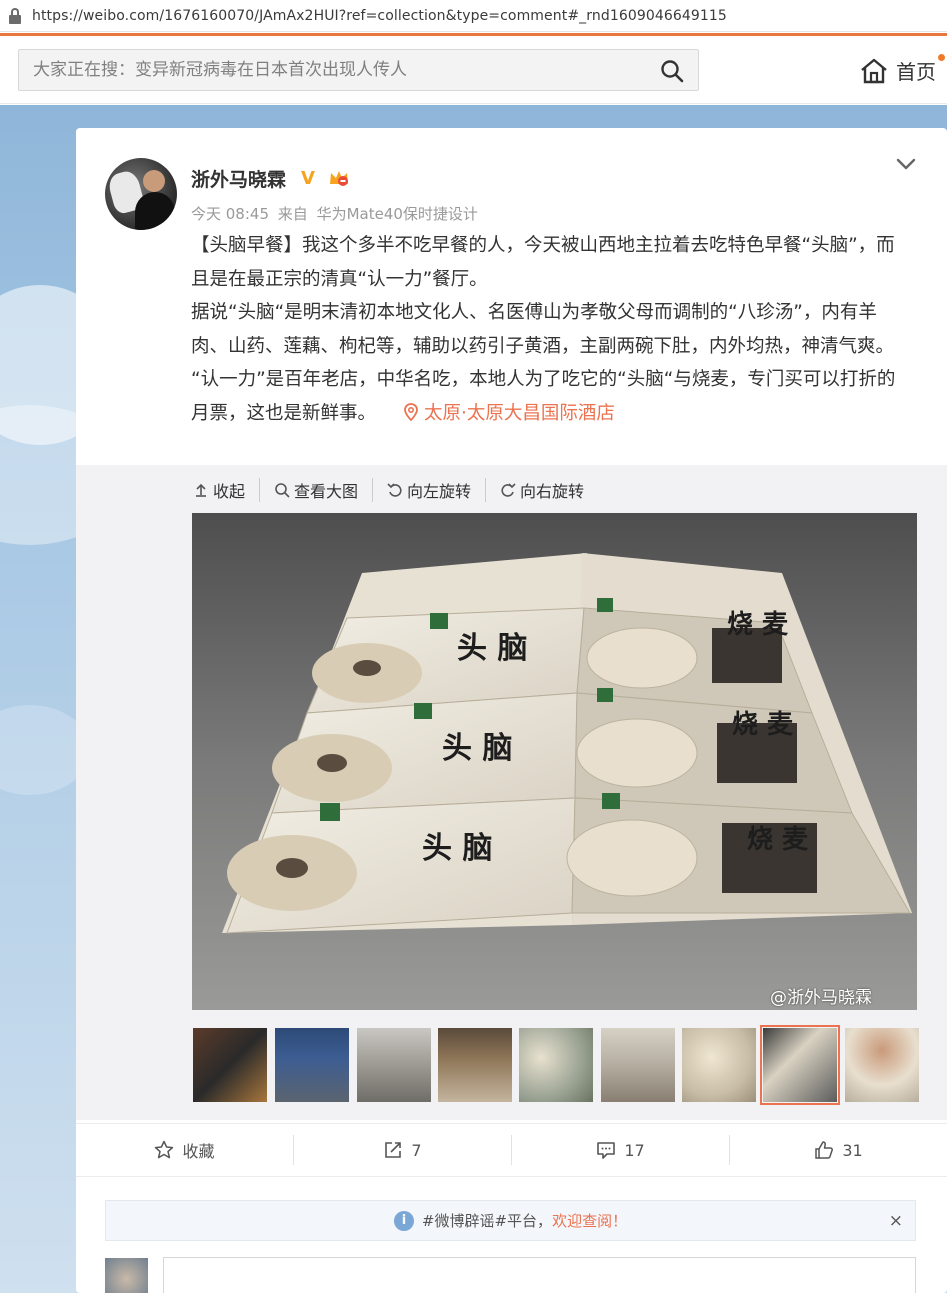 Image resolution: width=947 pixels, height=1293 pixels. What do you see at coordinates (164, 1149) in the screenshot?
I see `star-icon` at bounding box center [164, 1149].